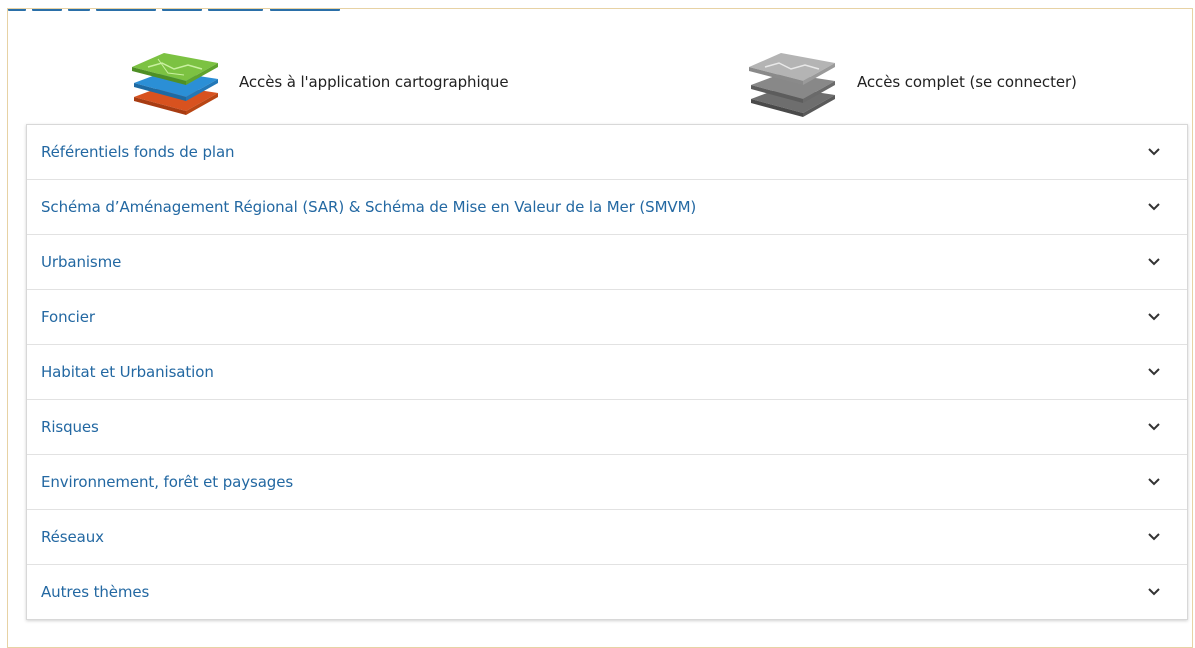  I want to click on map-layers-gray-icon, so click(792, 85).